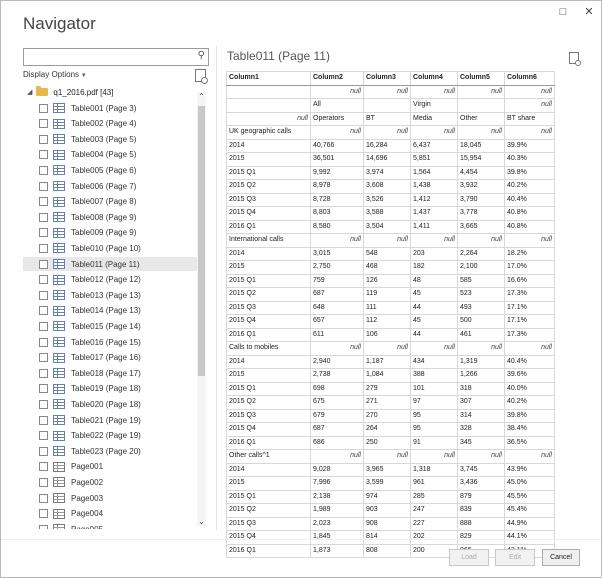  What do you see at coordinates (529, 226) in the screenshot?
I see `table-cell: 40.8%` at bounding box center [529, 226].